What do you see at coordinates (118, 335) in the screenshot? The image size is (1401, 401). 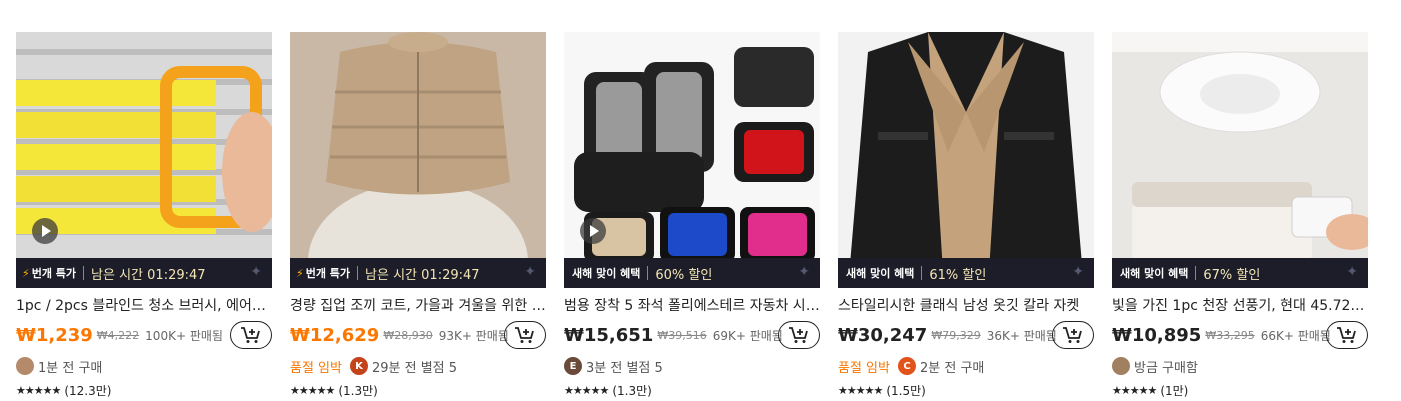 I see `original-price: ₩4,222` at bounding box center [118, 335].